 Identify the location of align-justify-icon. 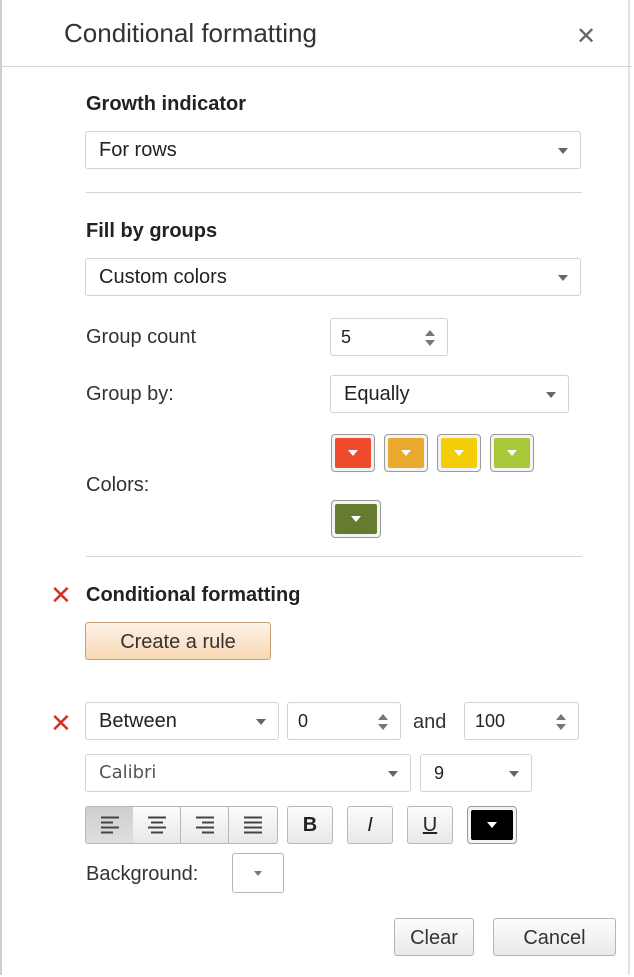
(253, 825).